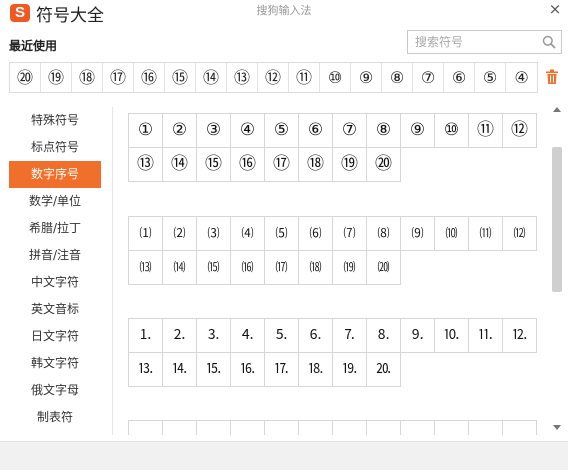  Describe the element at coordinates (350, 268) in the screenshot. I see `symbol-cell: ⒆` at that location.